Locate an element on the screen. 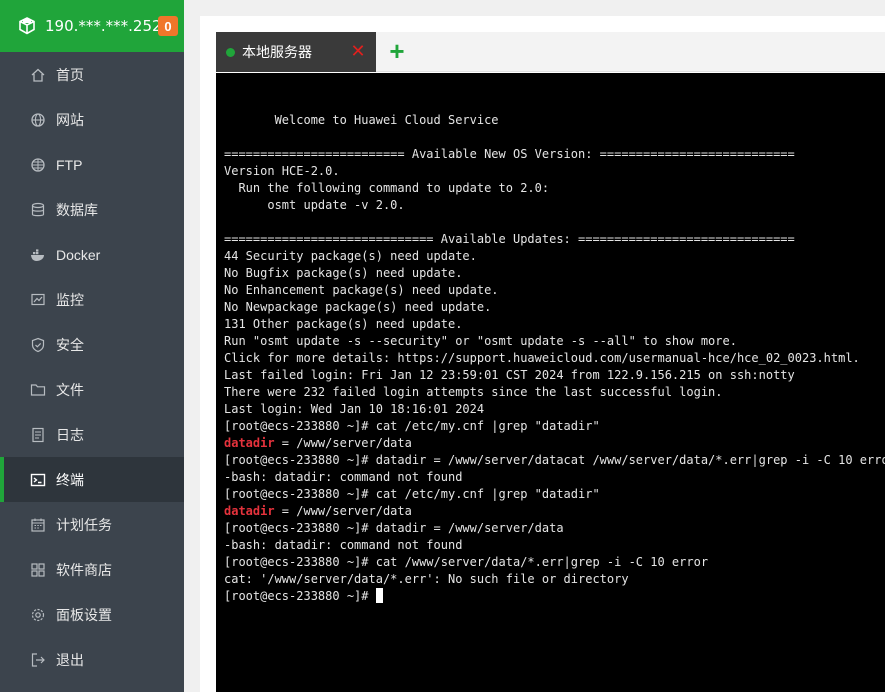 The image size is (885, 692). sidebar-item-shield: 安全 is located at coordinates (92, 344).